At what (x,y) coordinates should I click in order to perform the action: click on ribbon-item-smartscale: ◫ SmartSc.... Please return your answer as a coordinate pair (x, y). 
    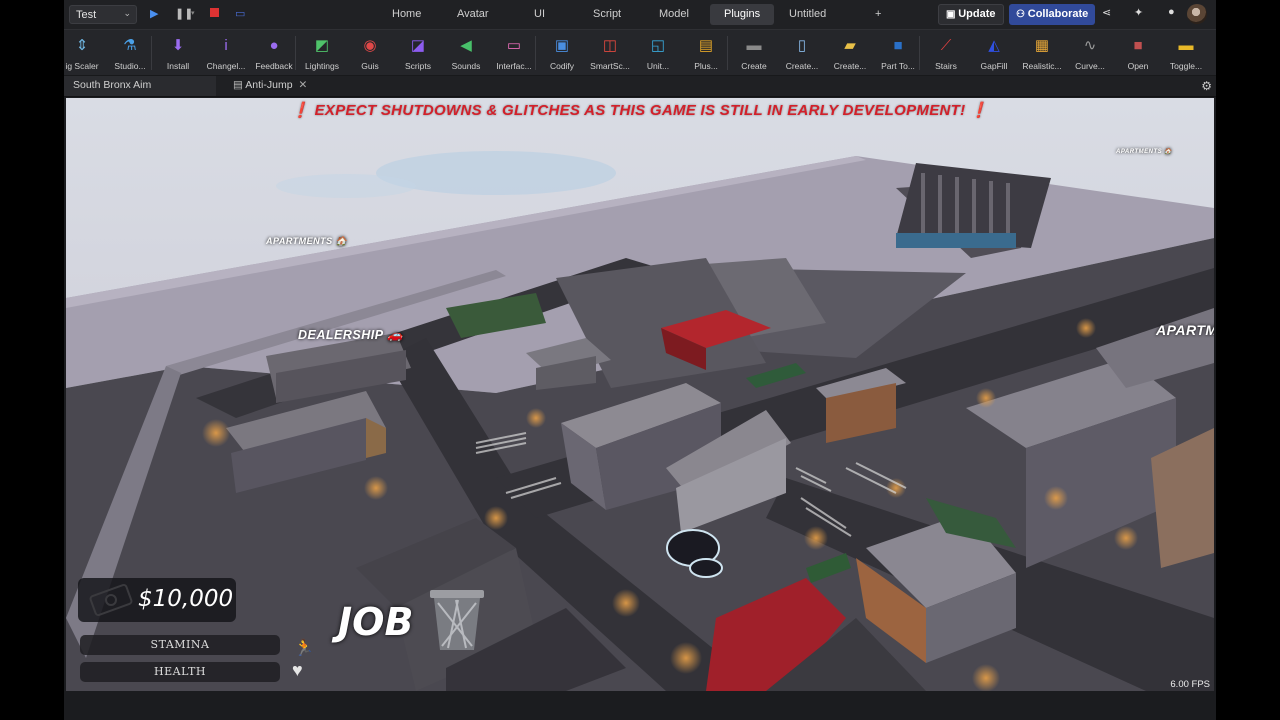
    Looking at the image, I should click on (610, 53).